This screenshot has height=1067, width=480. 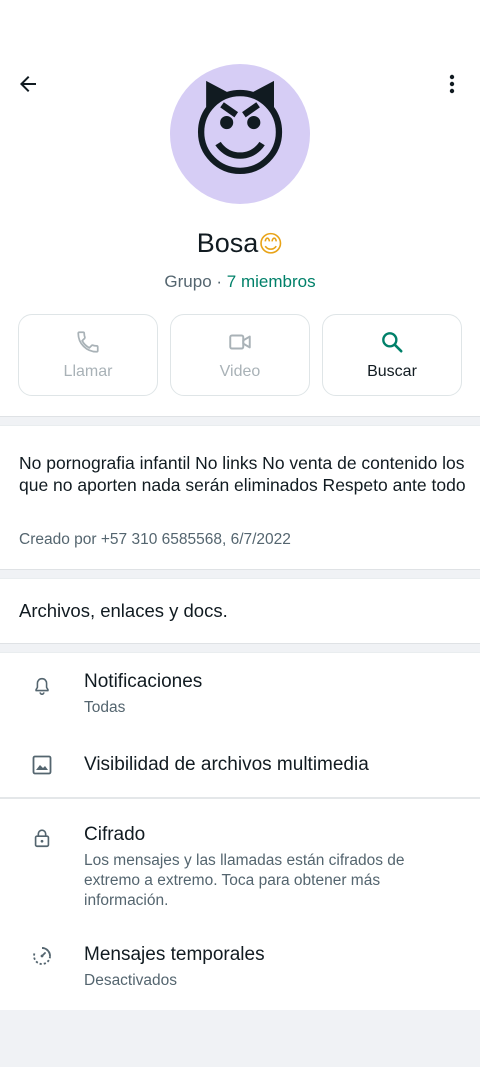 I want to click on group-avatar: 😈, so click(x=240, y=134).